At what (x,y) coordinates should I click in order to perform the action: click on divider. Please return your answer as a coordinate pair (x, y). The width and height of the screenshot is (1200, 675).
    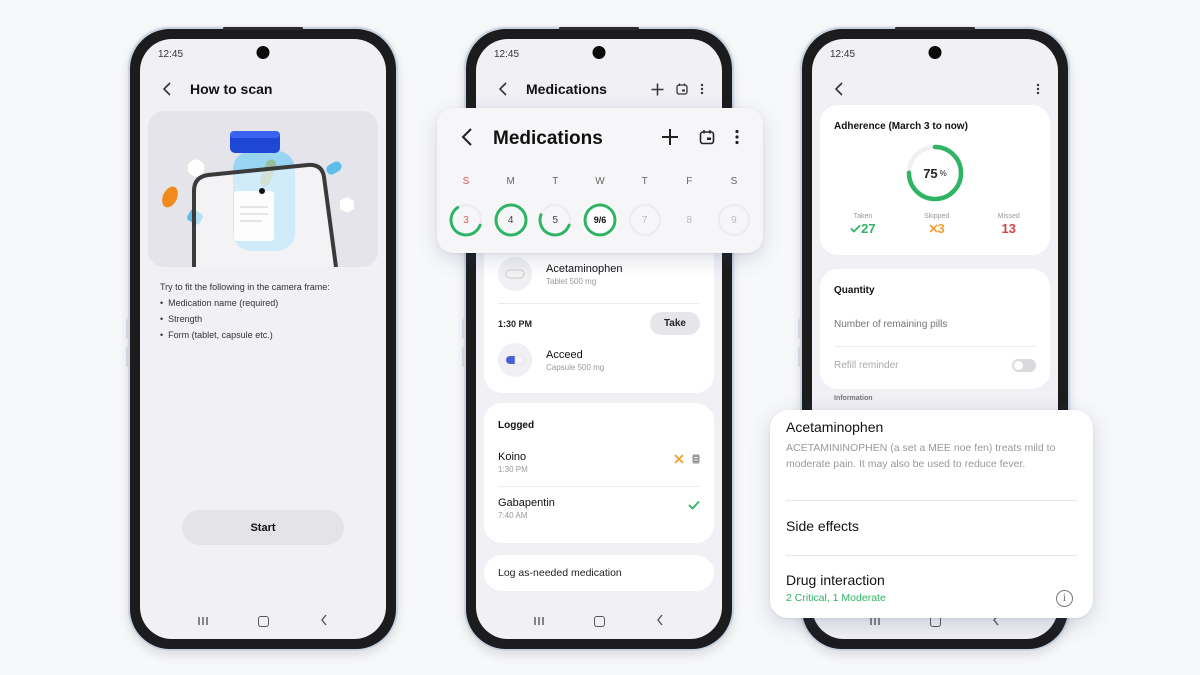
    Looking at the image, I should click on (935, 346).